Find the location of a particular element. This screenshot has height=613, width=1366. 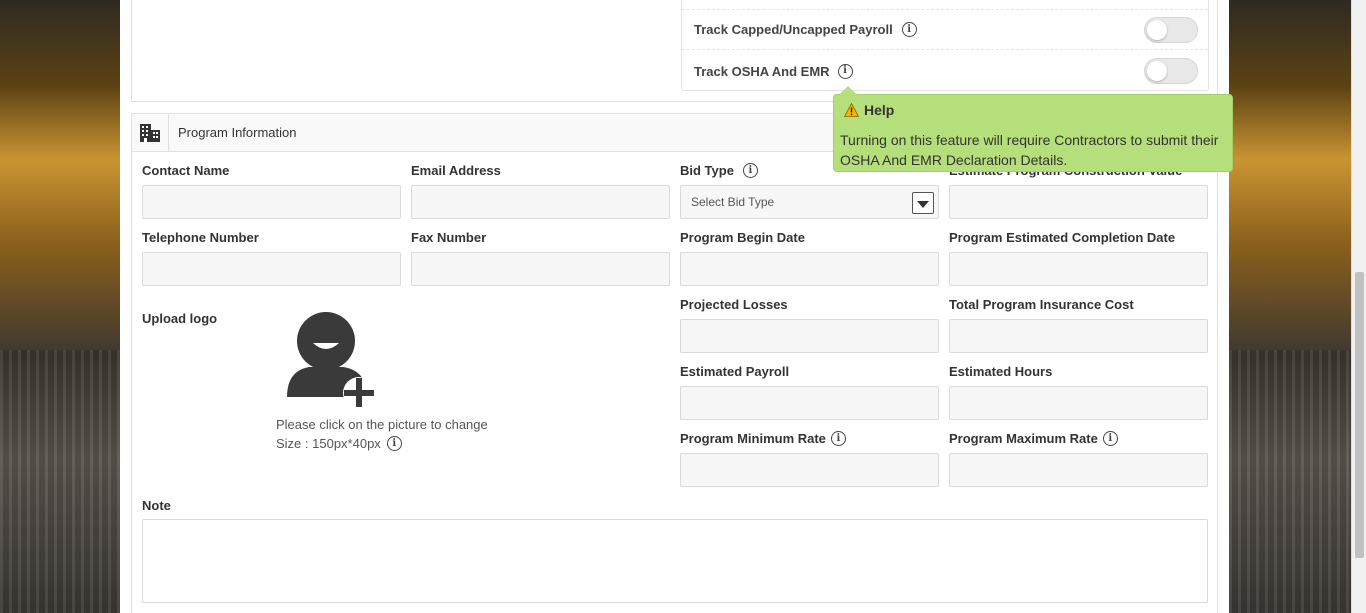

program-maximum-rate-input is located at coordinates (1078, 470).